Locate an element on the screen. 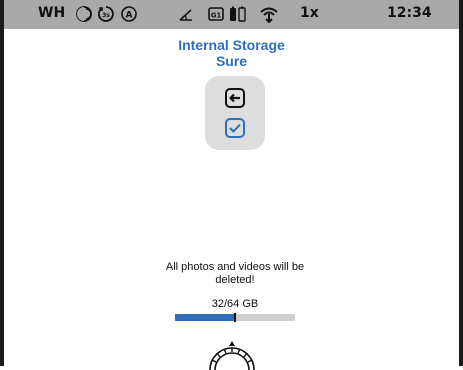 Image resolution: width=463 pixels, height=370 pixels. svg-text: A is located at coordinates (129, 16).